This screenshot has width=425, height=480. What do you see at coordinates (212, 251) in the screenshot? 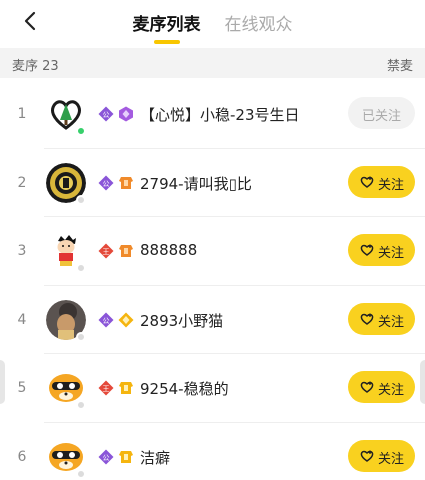
I see `list-item: 3 王 888888 关注` at bounding box center [212, 251].